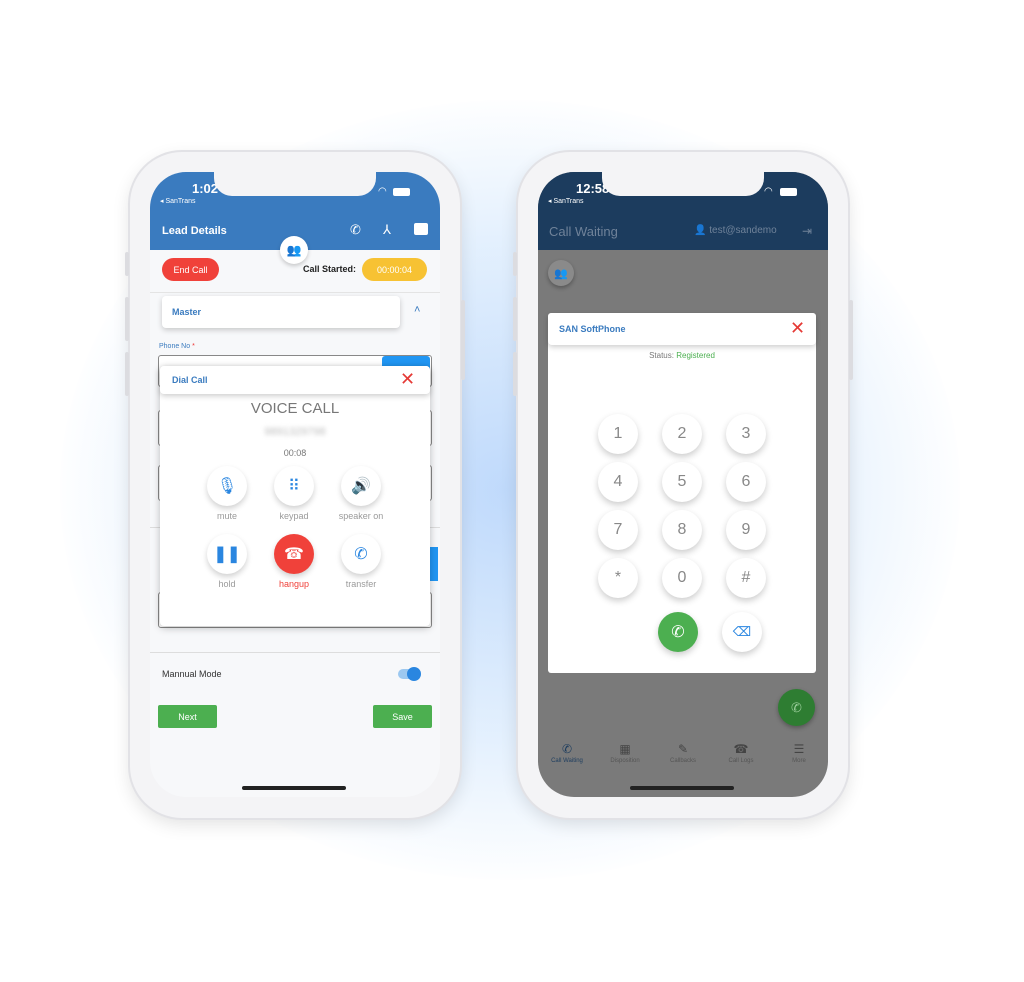 The image size is (1024, 982). What do you see at coordinates (746, 482) in the screenshot?
I see `keypad-key: 6` at bounding box center [746, 482].